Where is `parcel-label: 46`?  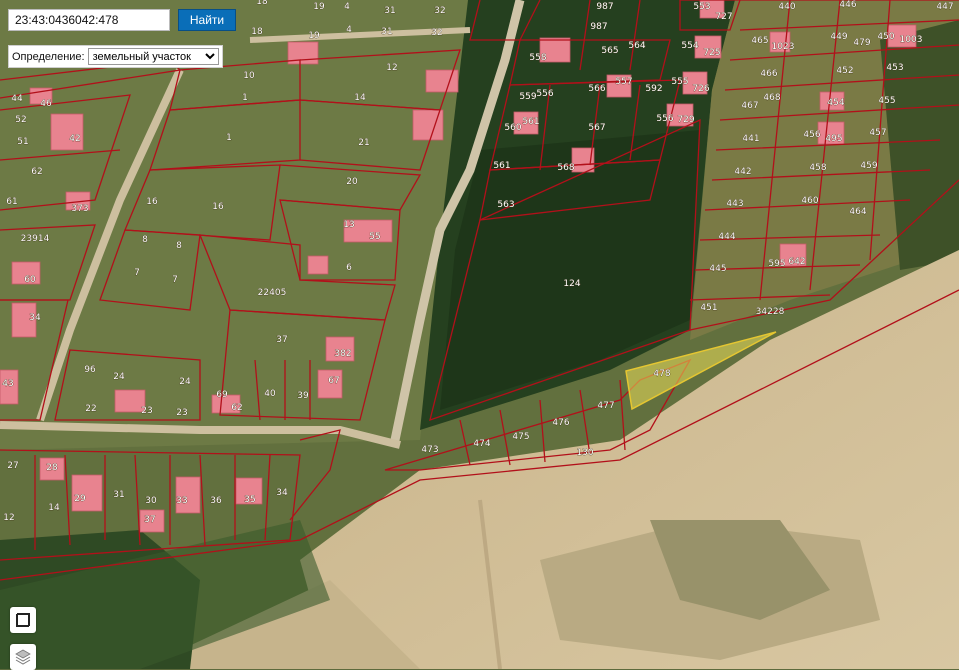
parcel-label: 46 is located at coordinates (46, 104).